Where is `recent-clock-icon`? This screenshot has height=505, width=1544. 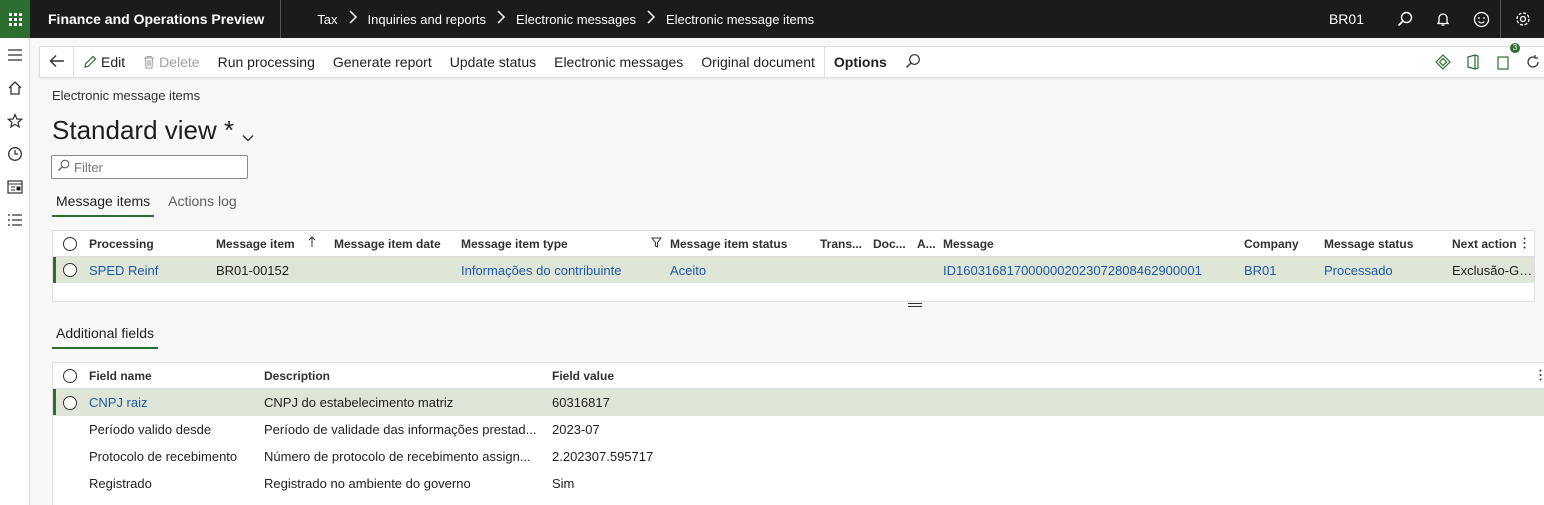 recent-clock-icon is located at coordinates (15, 153).